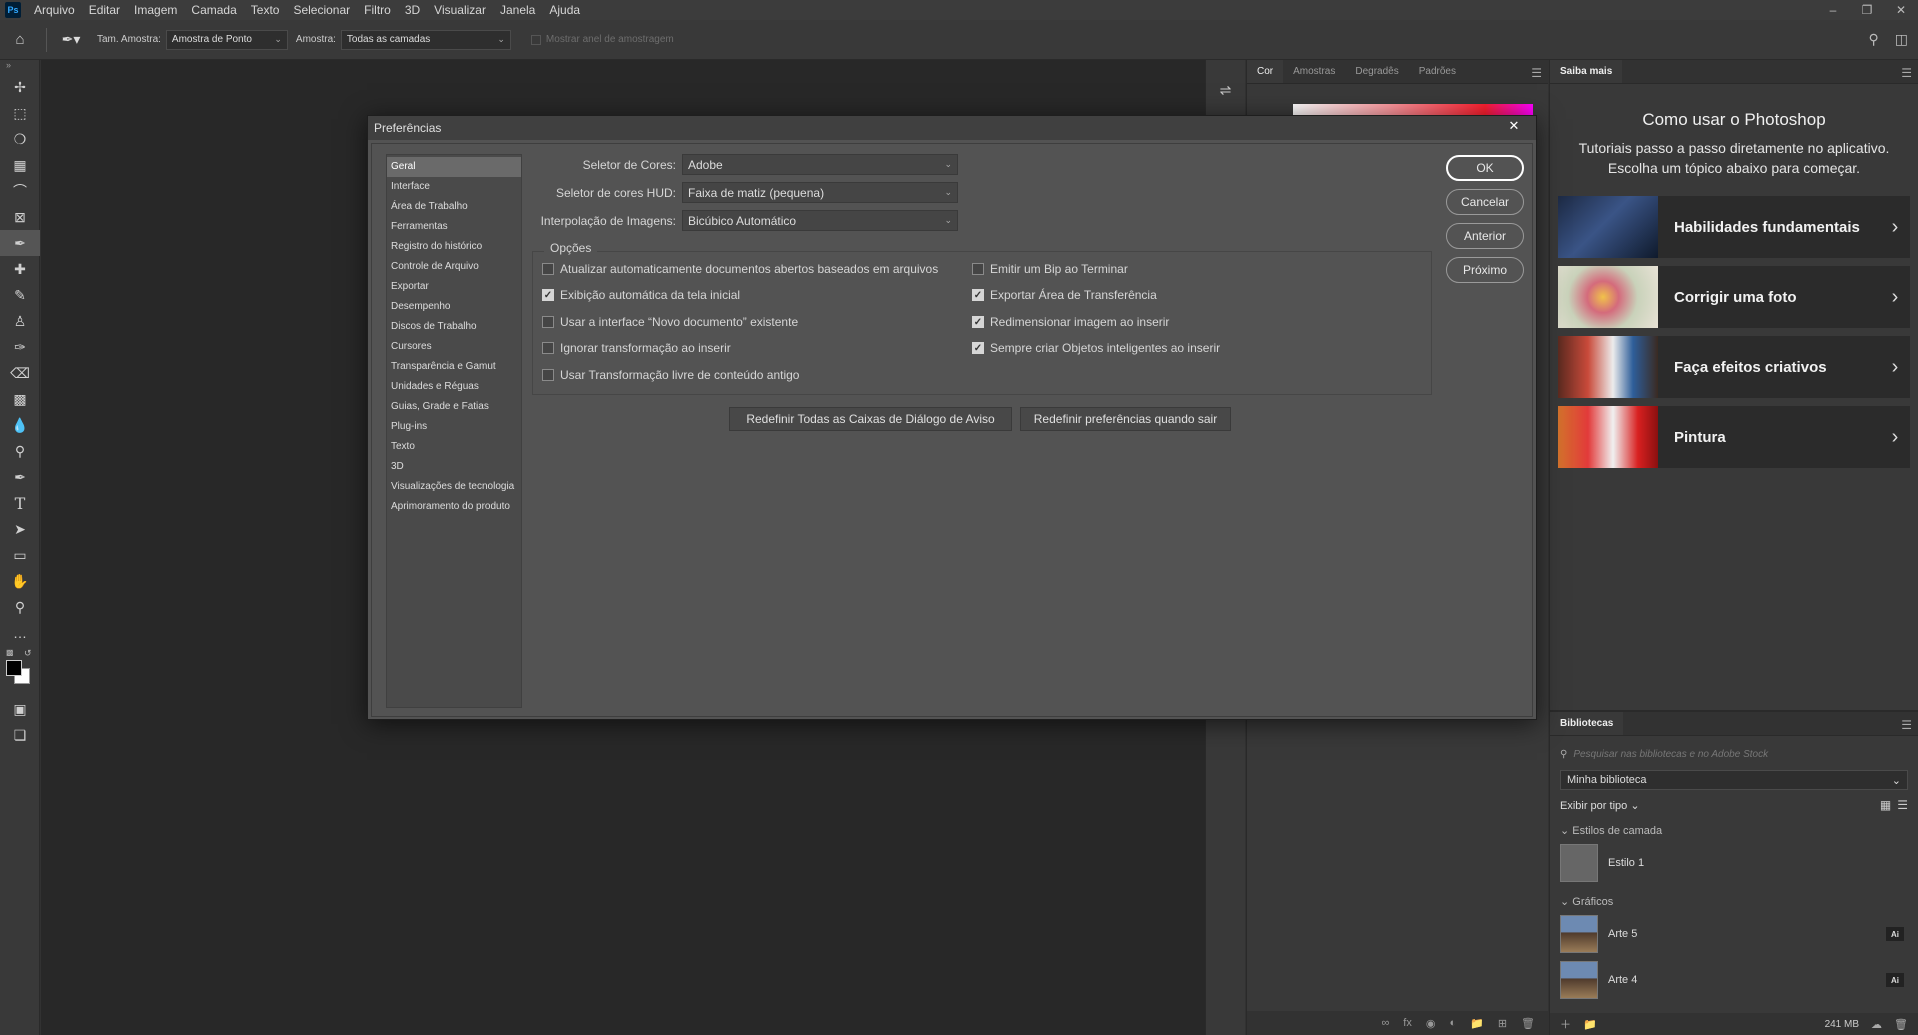 This screenshot has width=1918, height=1035. I want to click on search-icon: ⚲, so click(1874, 39).